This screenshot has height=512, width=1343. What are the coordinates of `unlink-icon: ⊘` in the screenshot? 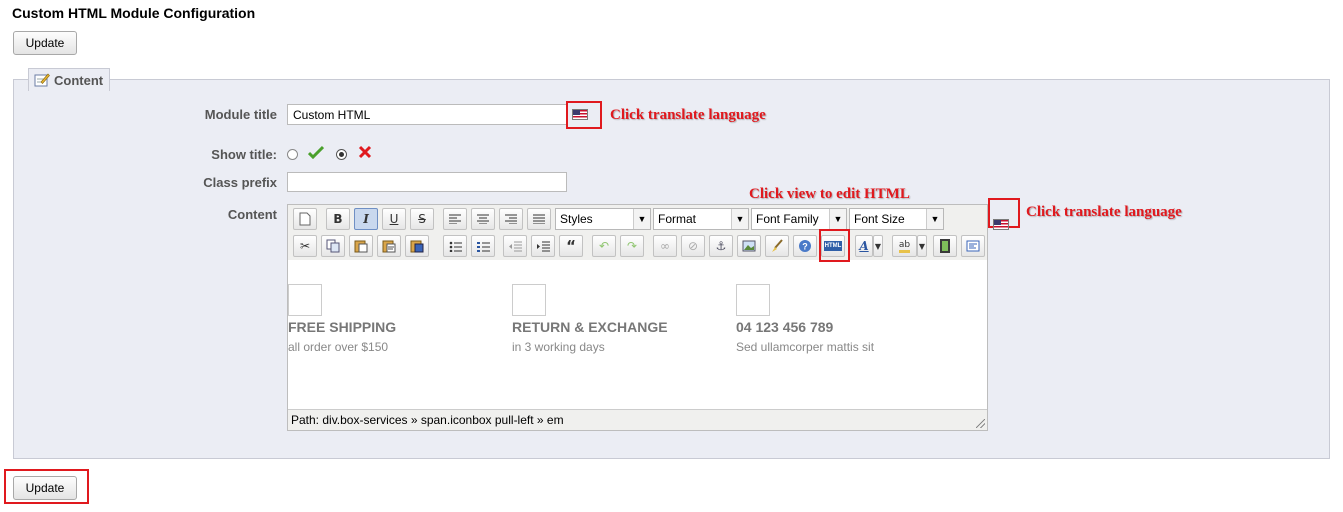 It's located at (693, 246).